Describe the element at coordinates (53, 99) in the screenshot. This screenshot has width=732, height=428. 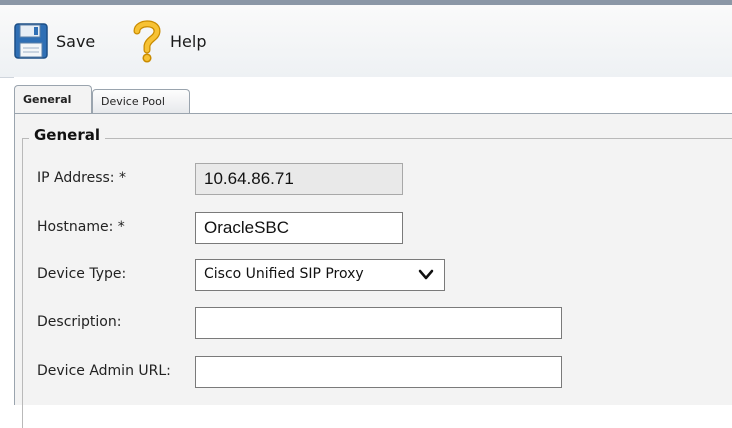
I see `tab-general: General` at that location.